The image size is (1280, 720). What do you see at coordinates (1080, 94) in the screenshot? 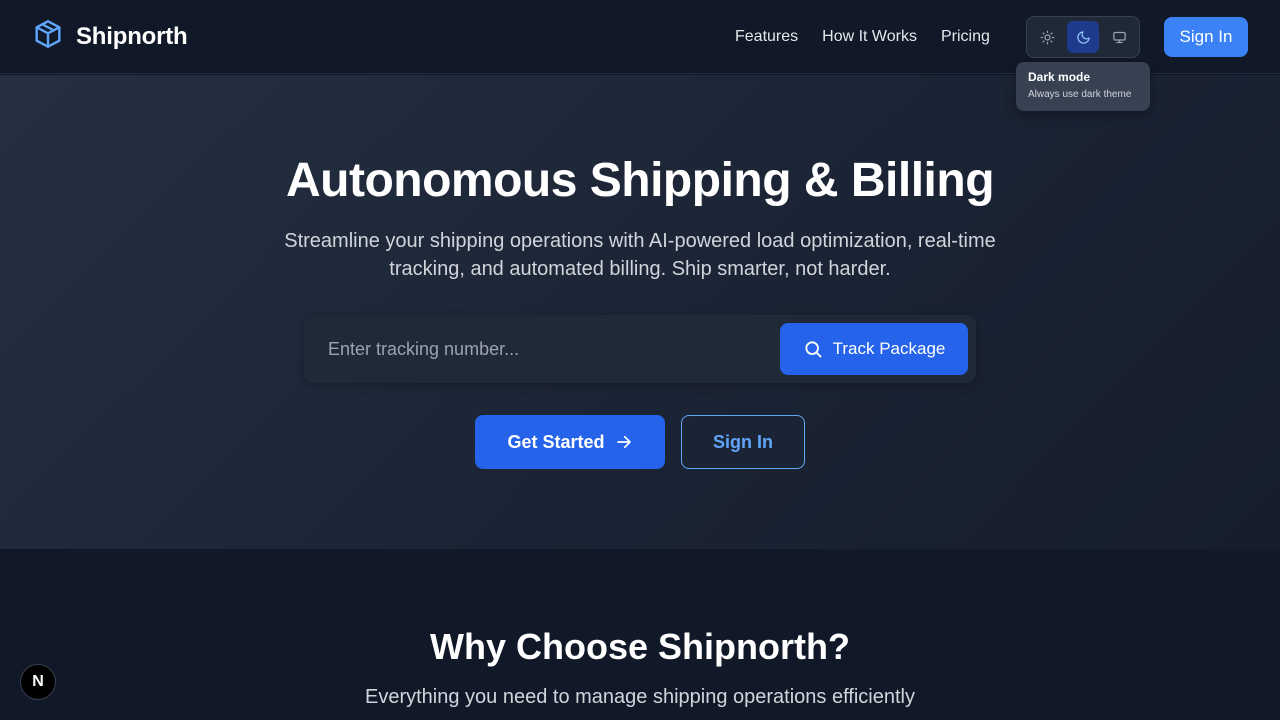
I see `tooltip-description: Always use dark theme` at bounding box center [1080, 94].